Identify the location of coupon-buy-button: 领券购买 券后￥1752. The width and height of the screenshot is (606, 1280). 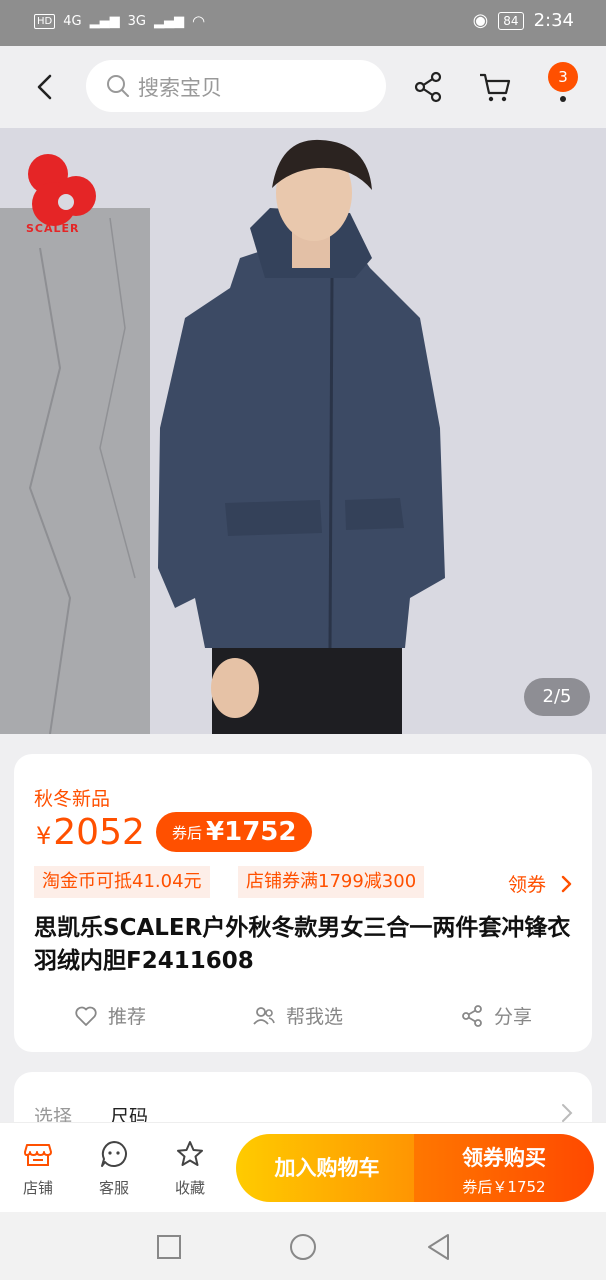
(504, 1168).